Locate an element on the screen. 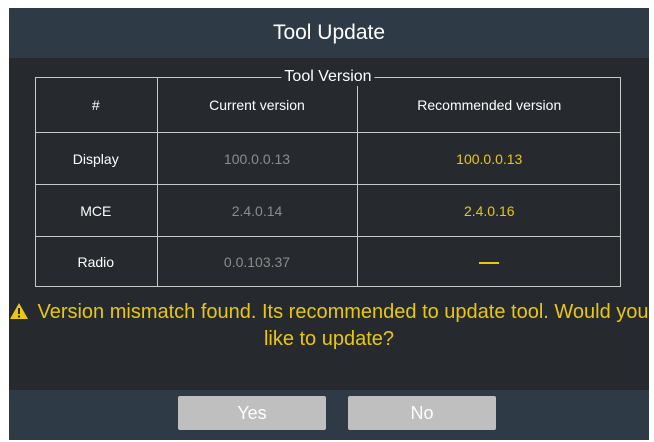 Image resolution: width=654 pixels, height=442 pixels. tool-version-legend: Tool Version is located at coordinates (328, 77).